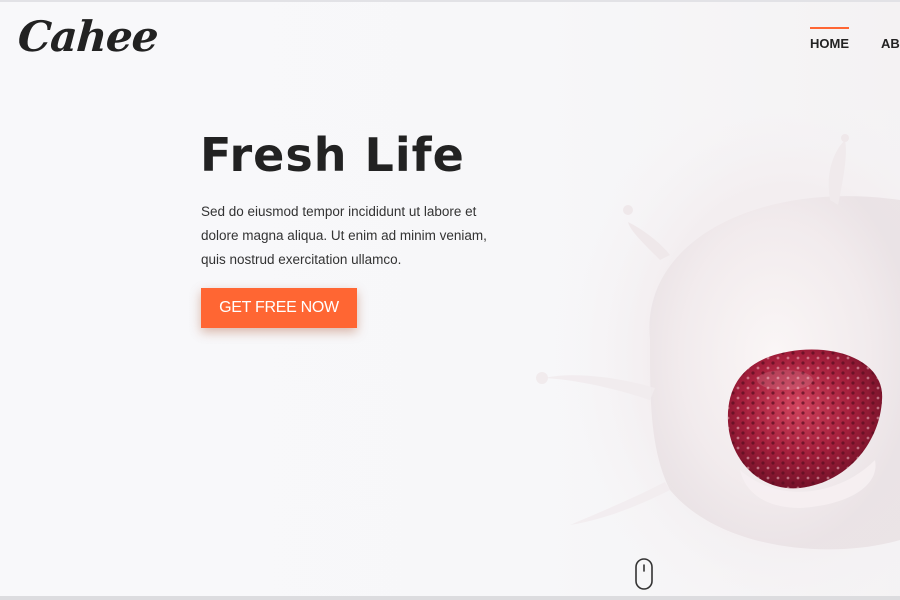  What do you see at coordinates (829, 35) in the screenshot?
I see `nav-item-home: HOME` at bounding box center [829, 35].